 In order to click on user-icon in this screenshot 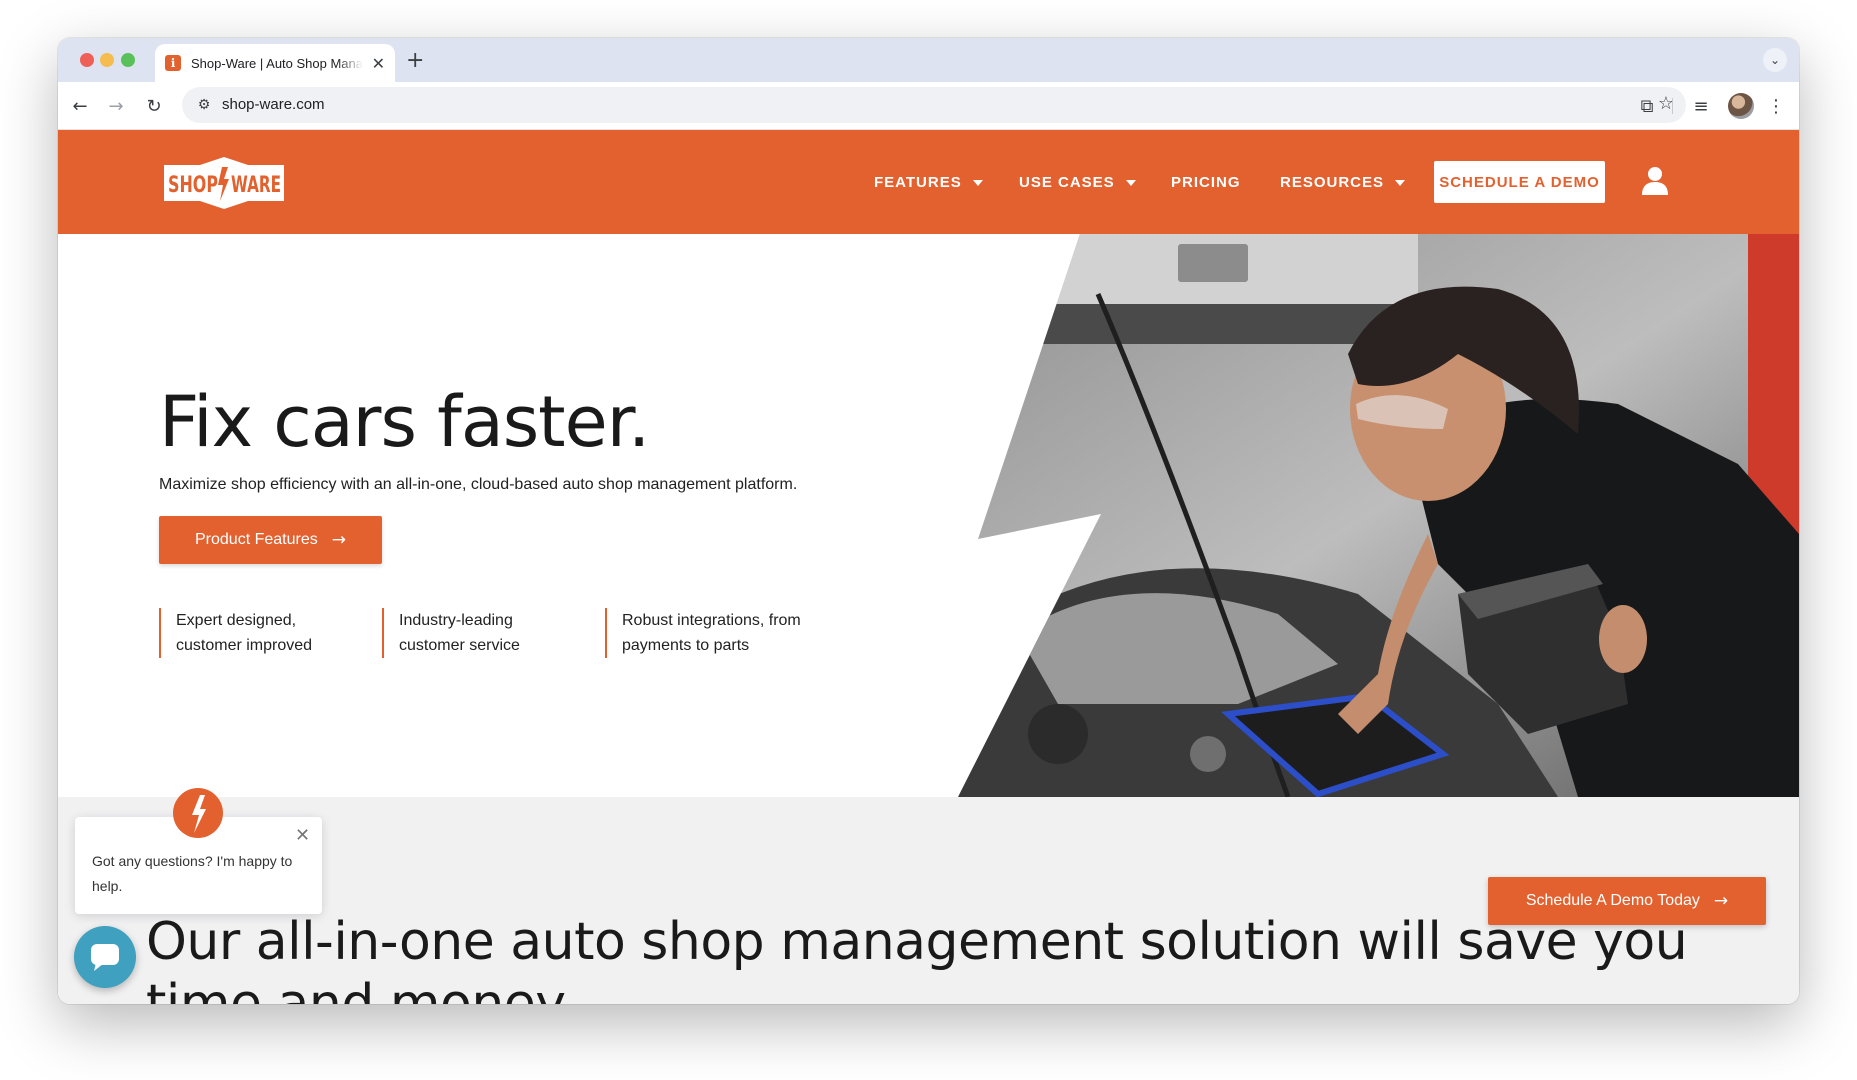, I will do `click(1655, 181)`.